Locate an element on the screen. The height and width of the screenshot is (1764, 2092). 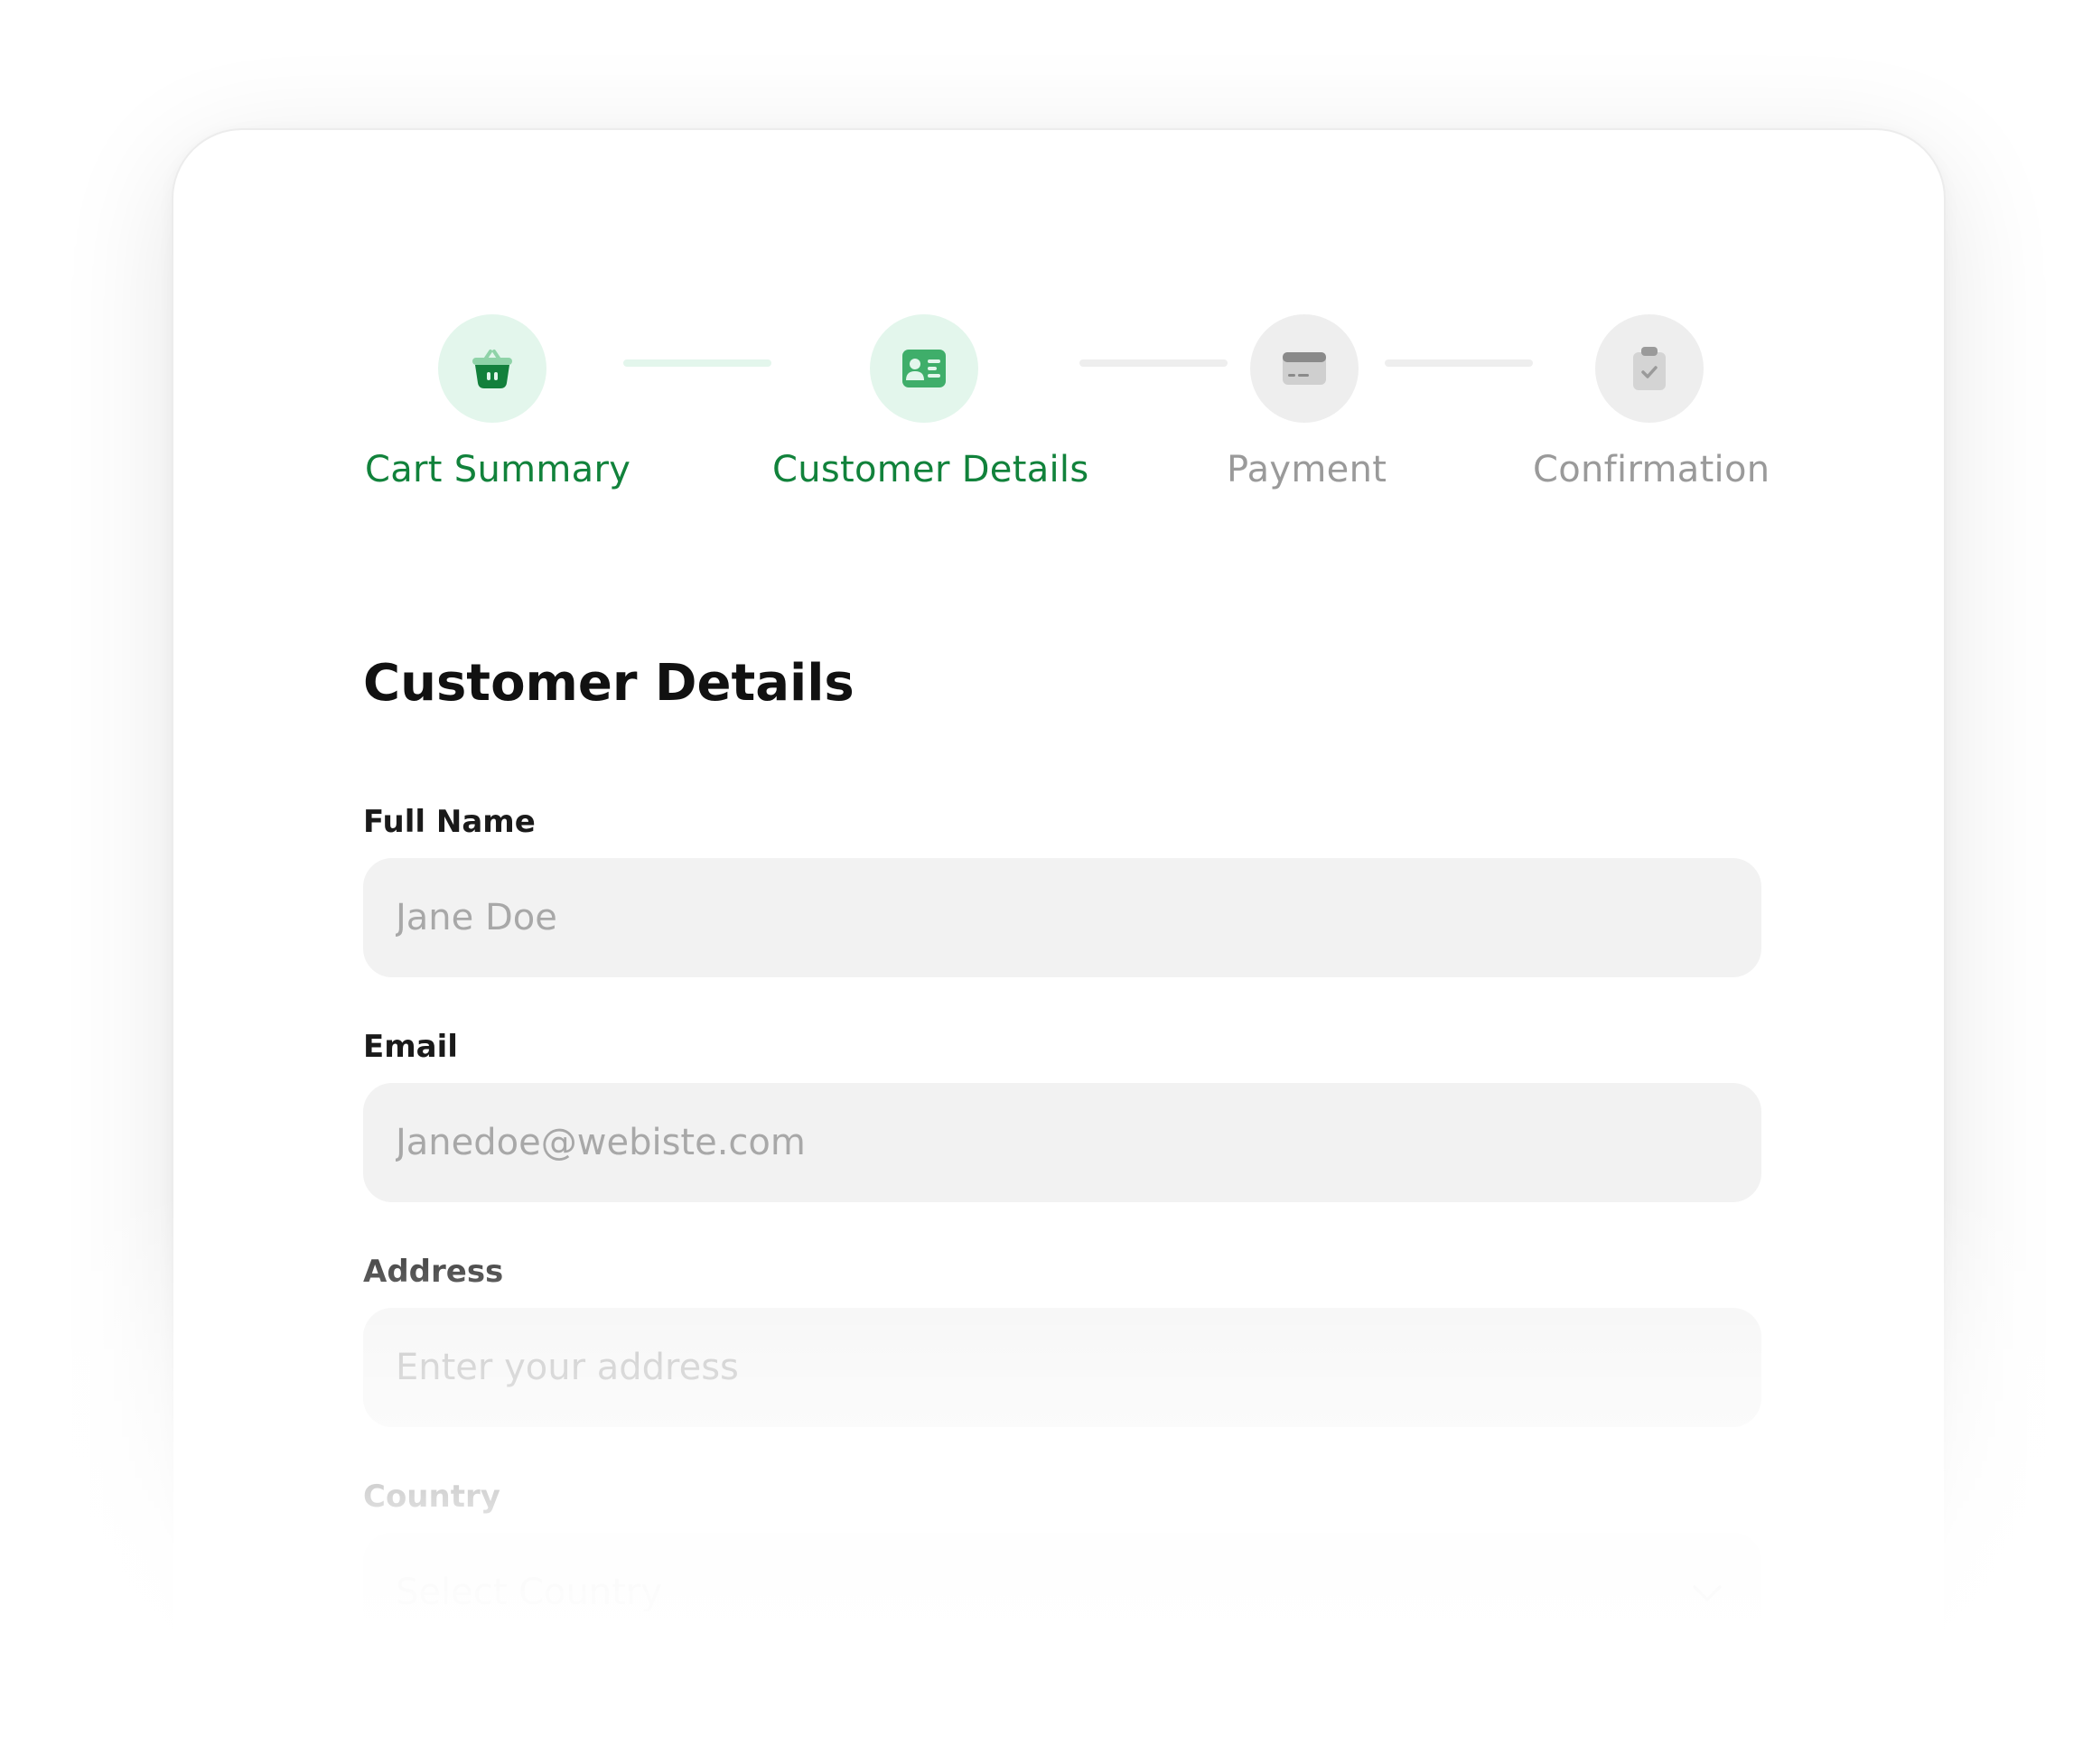
step-customer-details-circle is located at coordinates (924, 368).